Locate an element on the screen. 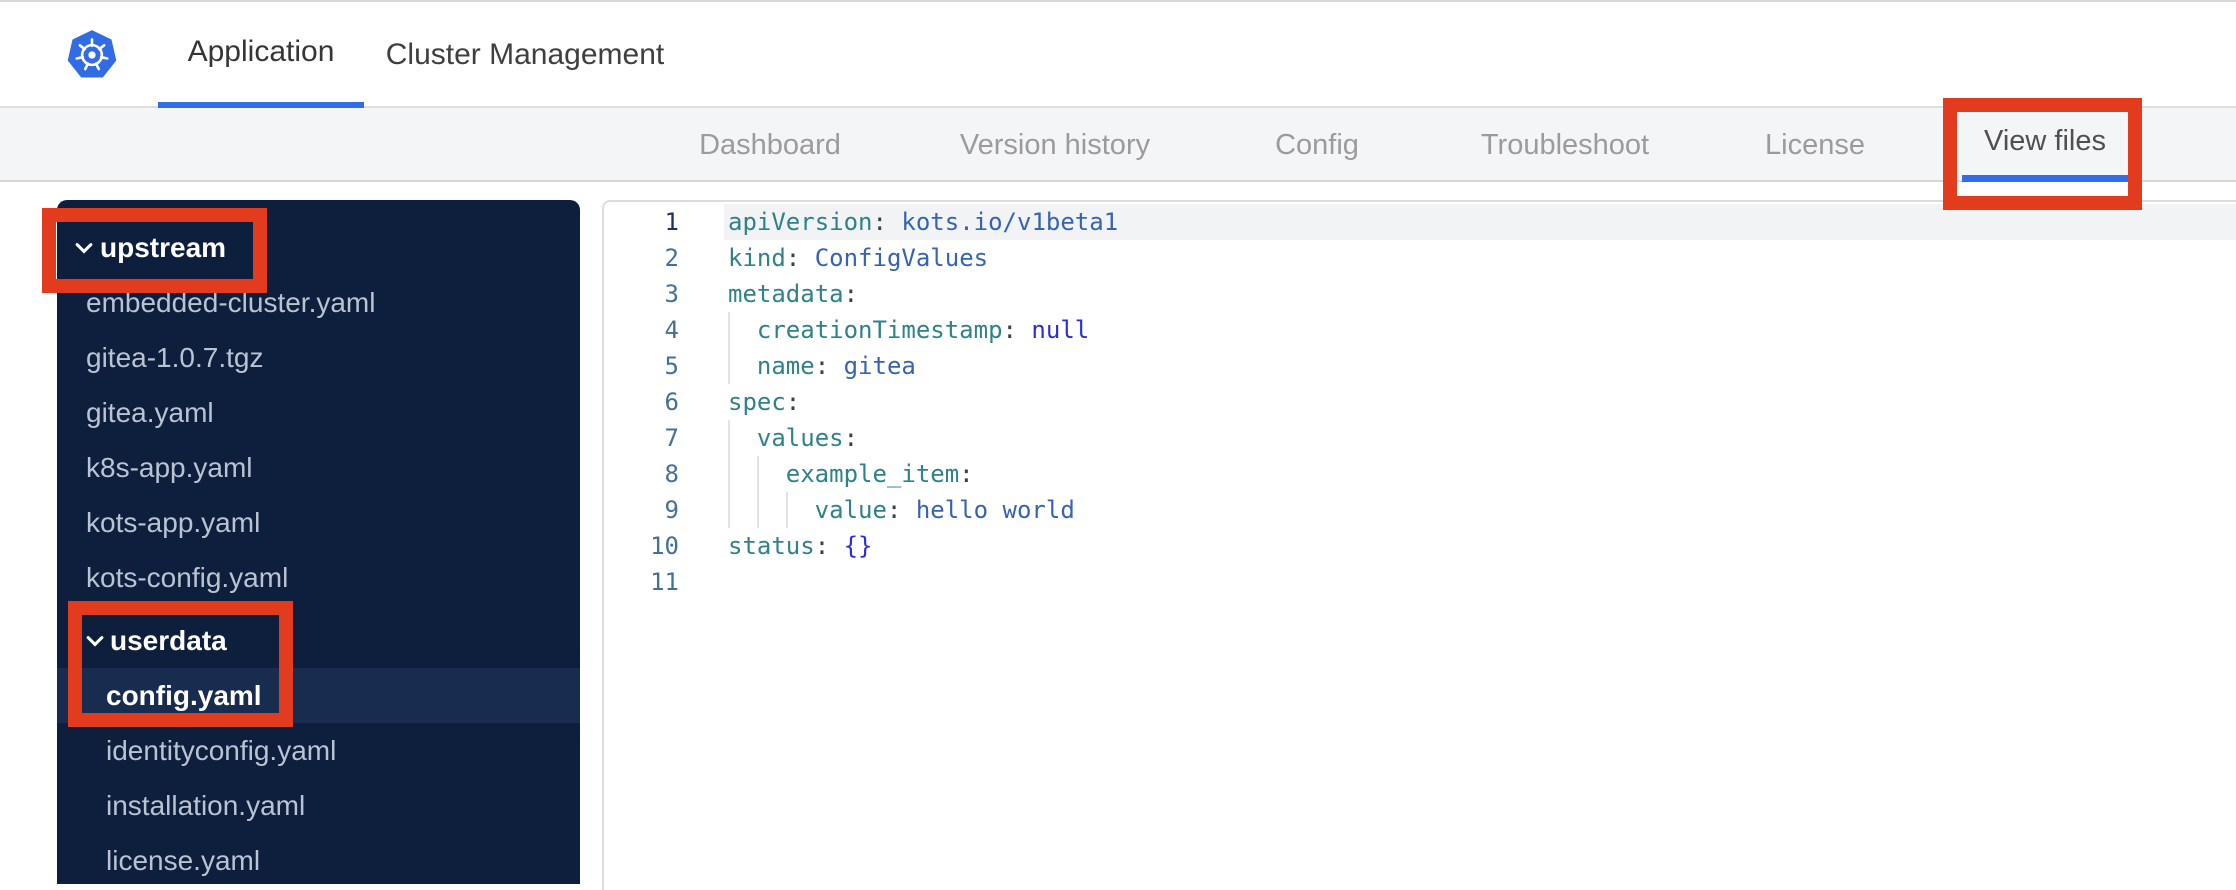  tab-cluster-management-label: Cluster Management is located at coordinates (525, 54).